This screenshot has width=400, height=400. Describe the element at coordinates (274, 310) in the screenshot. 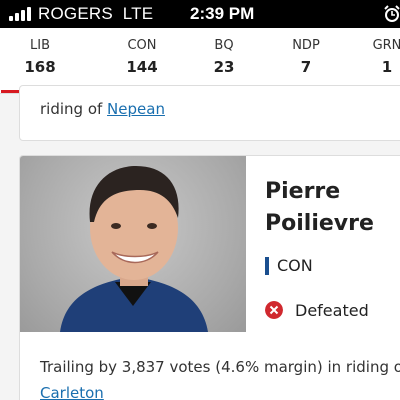

I see `defeated-icon` at that location.